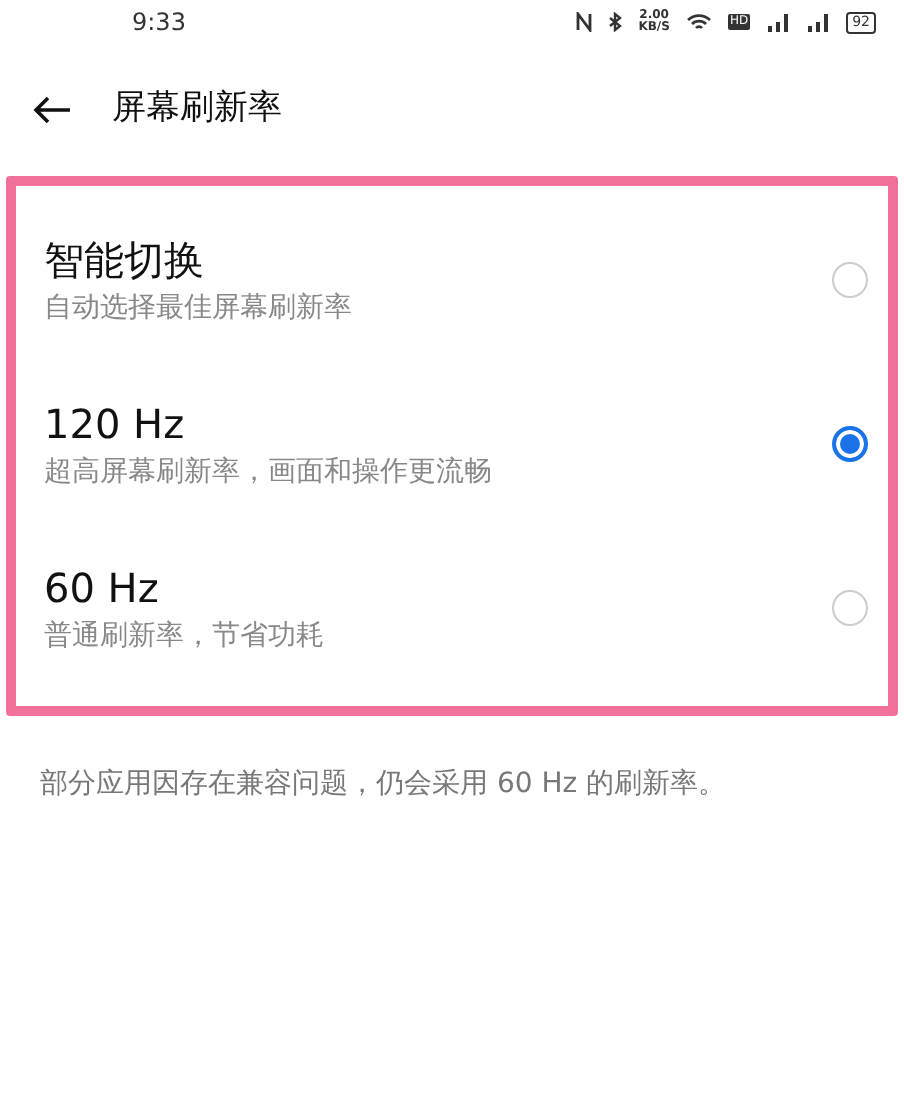 Image resolution: width=904 pixels, height=1116 pixels. What do you see at coordinates (197, 109) in the screenshot?
I see `page-title: 屏幕刷新率` at bounding box center [197, 109].